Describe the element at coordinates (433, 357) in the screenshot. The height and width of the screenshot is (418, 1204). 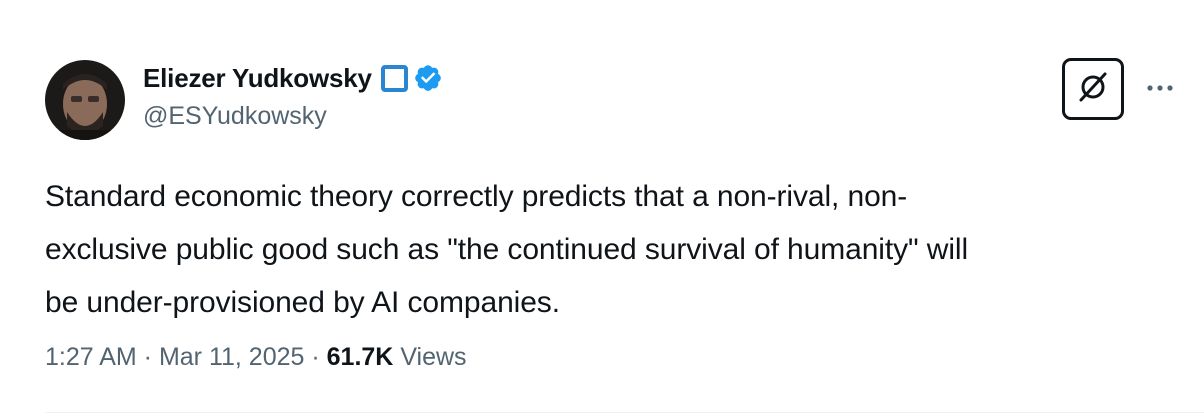
I see `views-label: Views` at that location.